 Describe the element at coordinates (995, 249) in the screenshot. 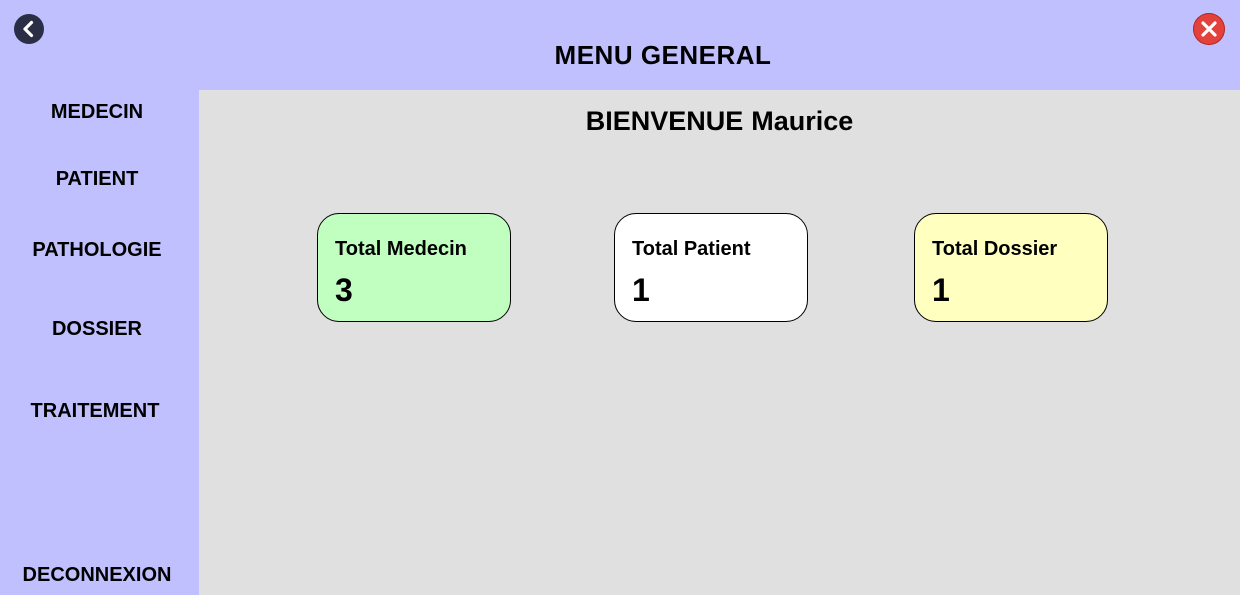

I see `card-label: Total Dossier` at that location.